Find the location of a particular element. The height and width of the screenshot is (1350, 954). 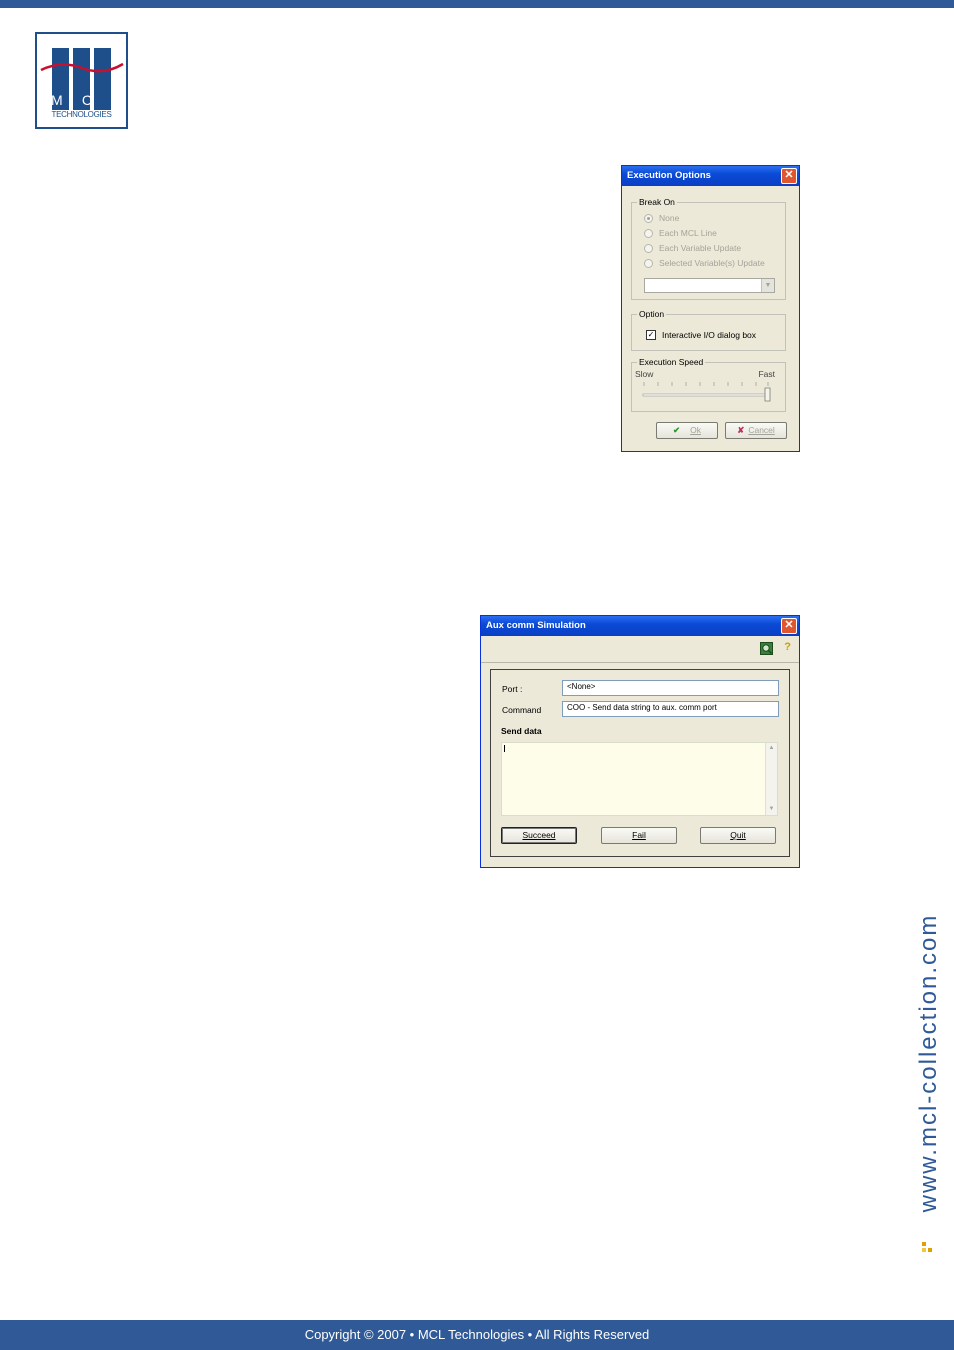

cancel-button: ✘ Cancel is located at coordinates (756, 430).